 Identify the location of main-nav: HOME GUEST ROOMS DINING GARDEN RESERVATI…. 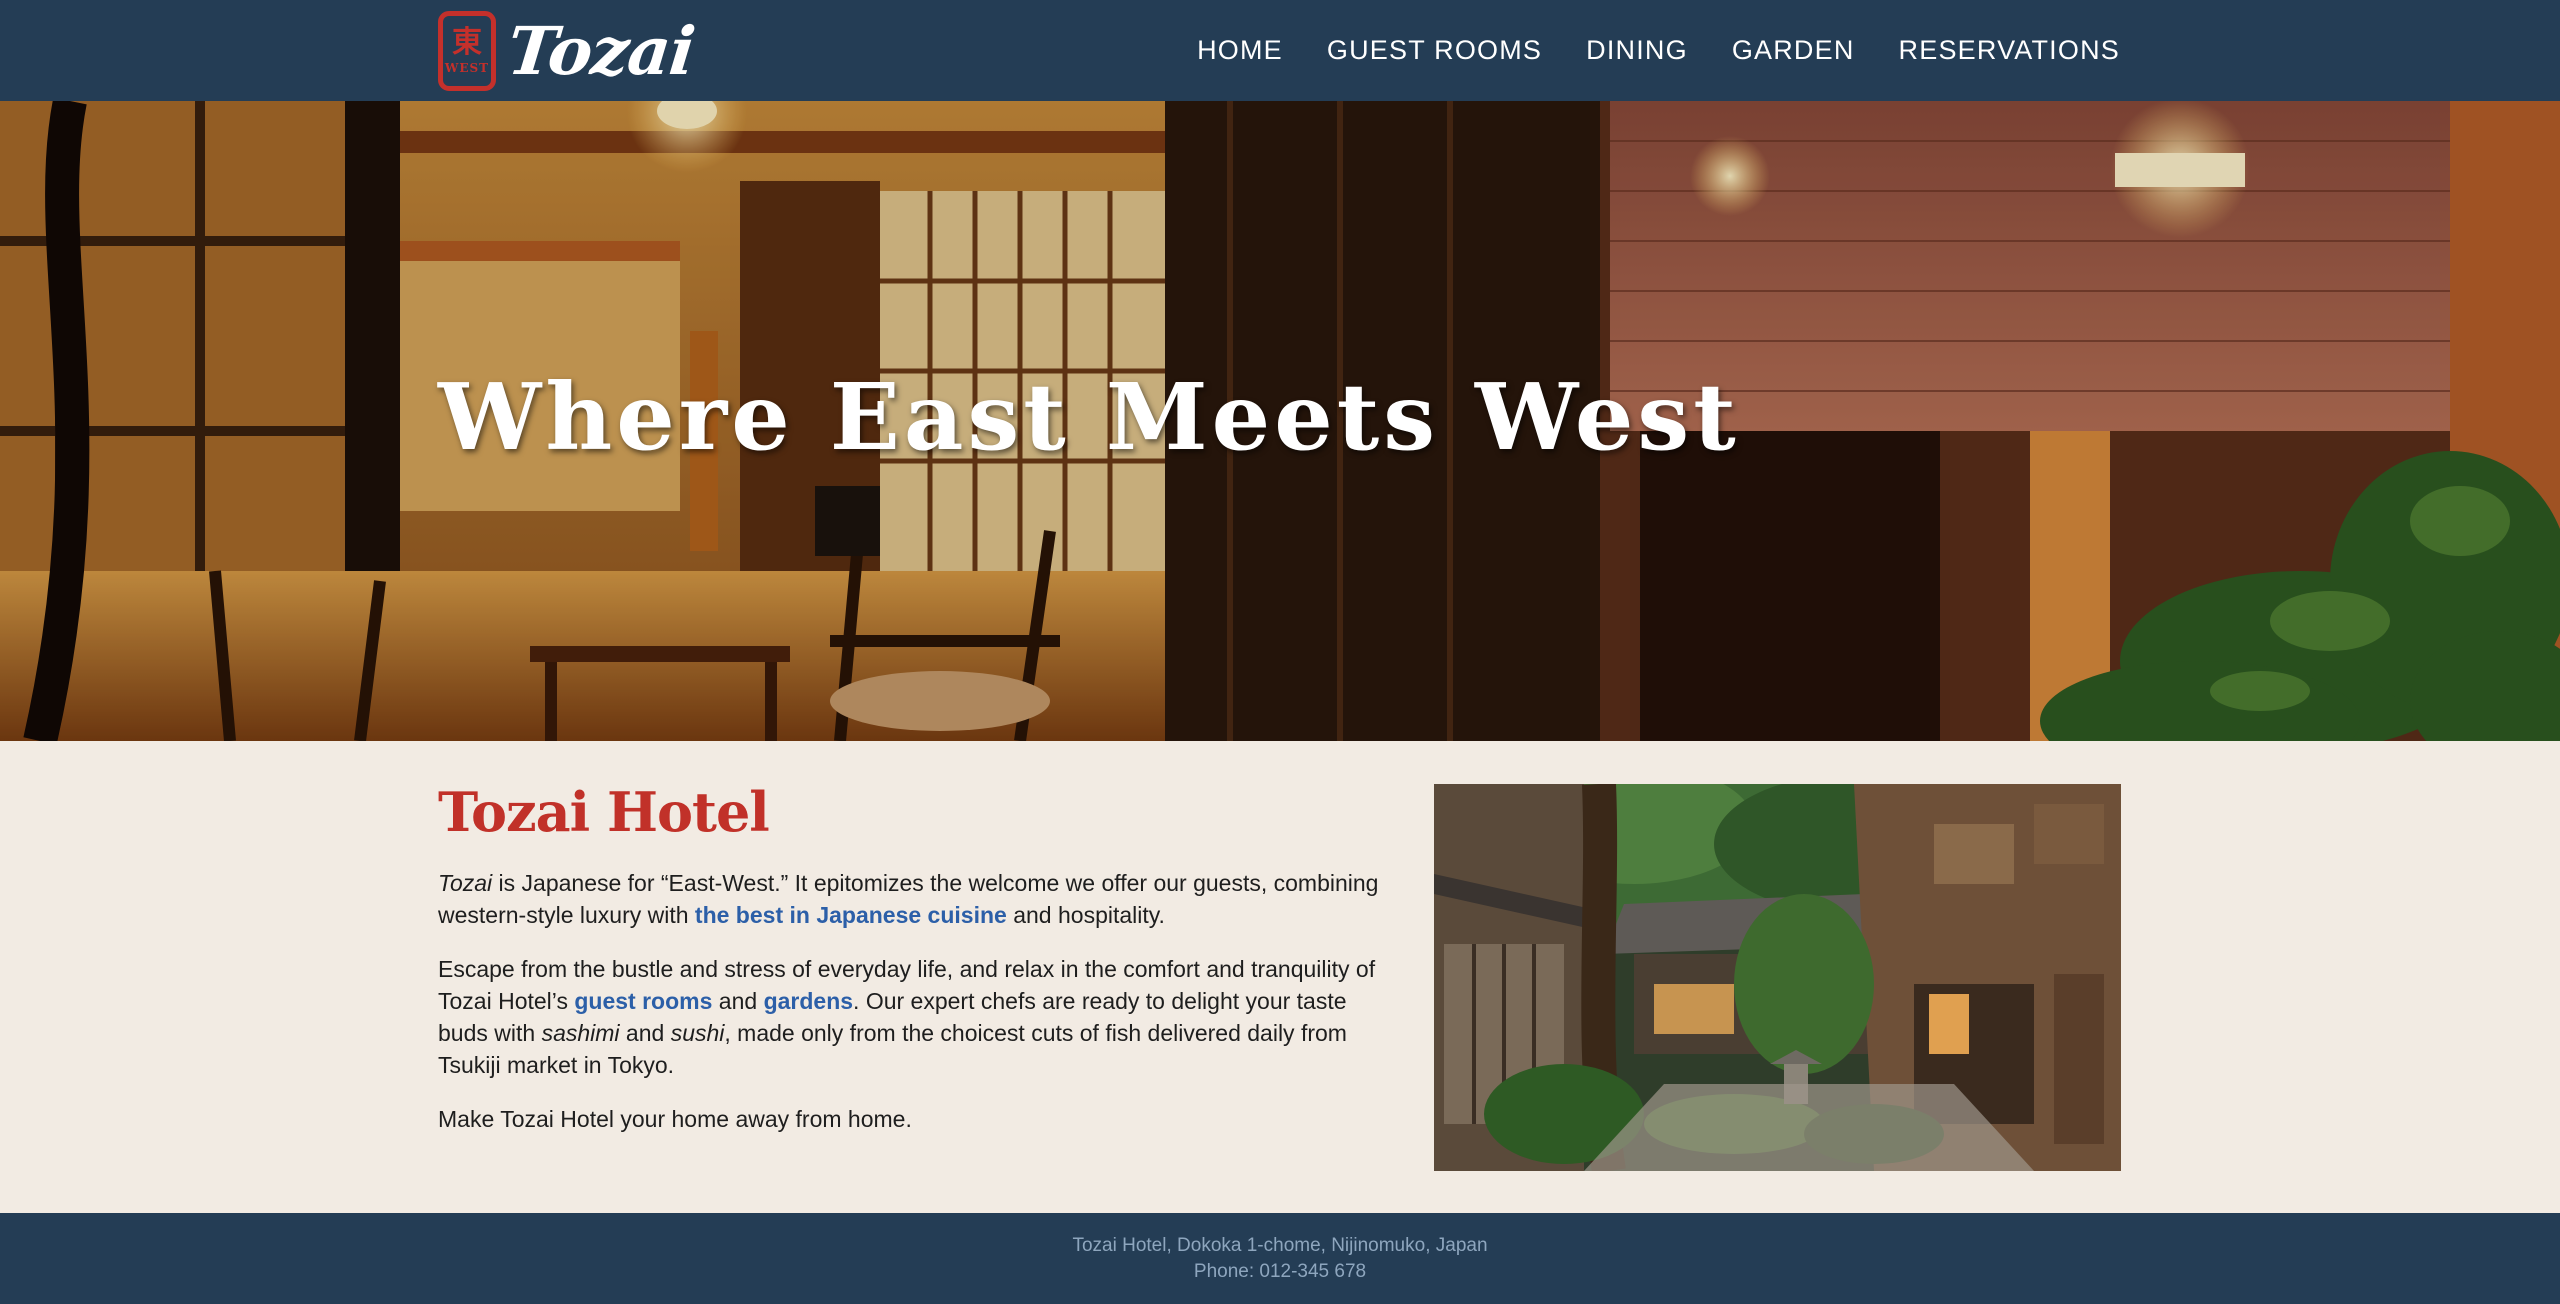
(1658, 50).